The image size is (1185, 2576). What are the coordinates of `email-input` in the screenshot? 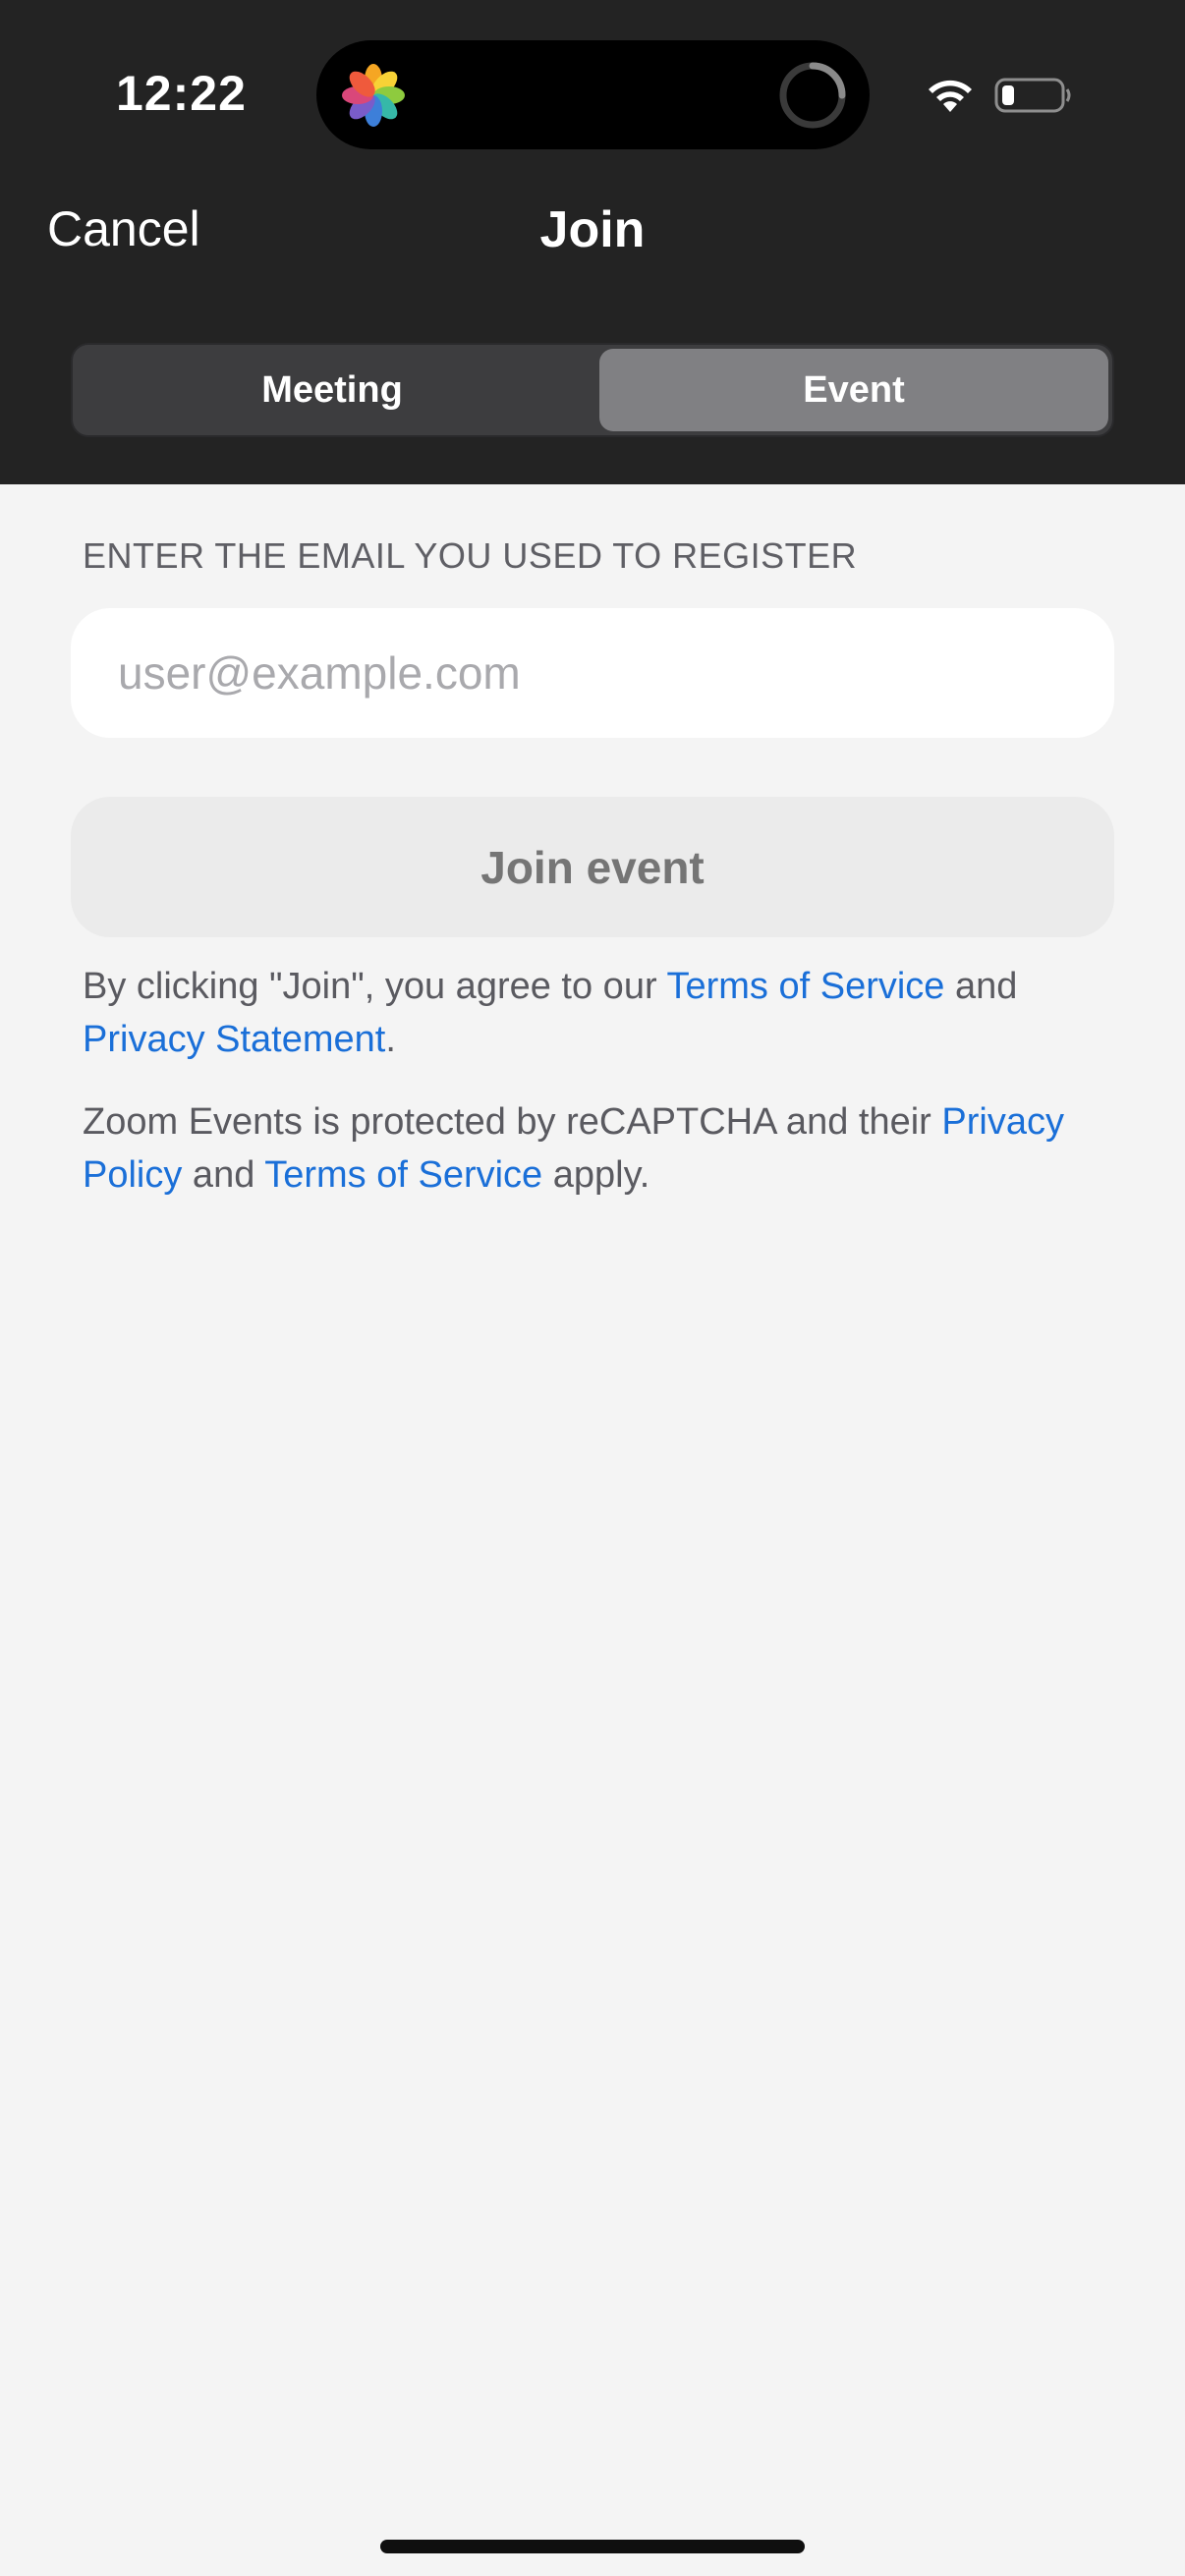 It's located at (592, 673).